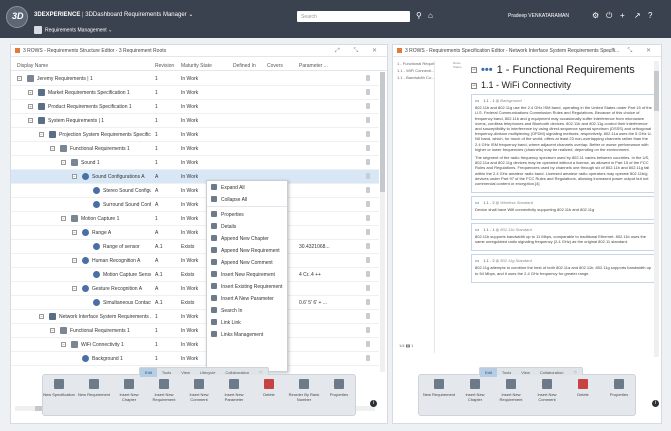 Image resolution: width=671 pixels, height=431 pixels. I want to click on column-header: Maturity State, so click(196, 66).